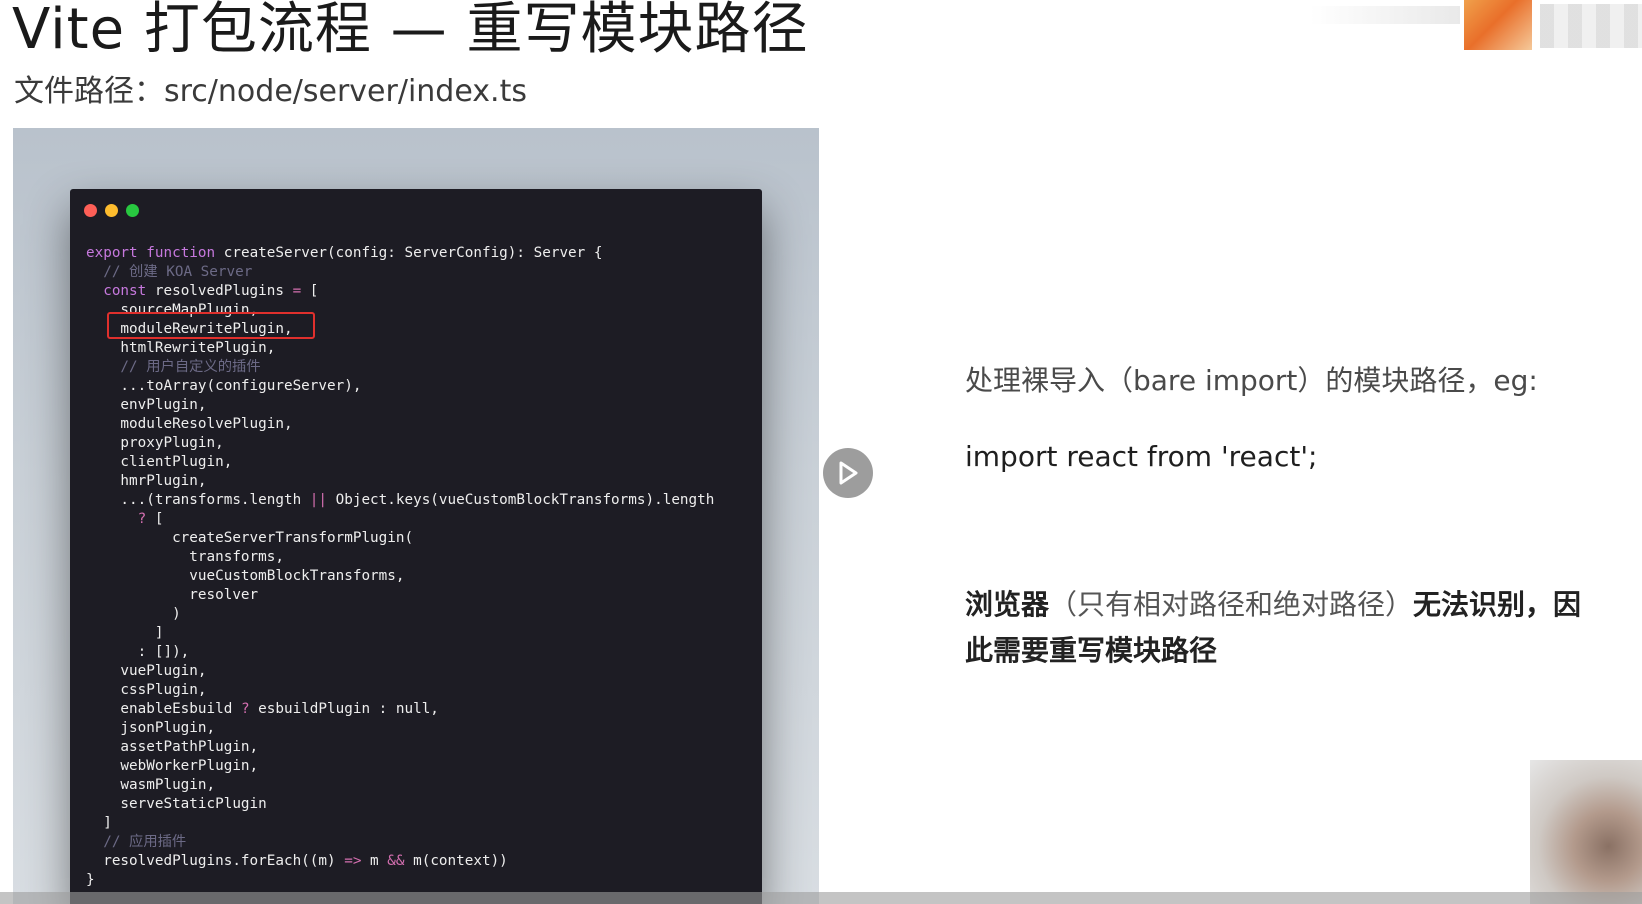 The image size is (1642, 904). What do you see at coordinates (138, 652) in the screenshot?
I see `code-line: : []),` at bounding box center [138, 652].